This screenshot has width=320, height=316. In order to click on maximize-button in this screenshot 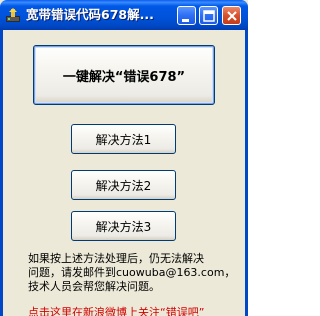, I will do `click(208, 15)`.